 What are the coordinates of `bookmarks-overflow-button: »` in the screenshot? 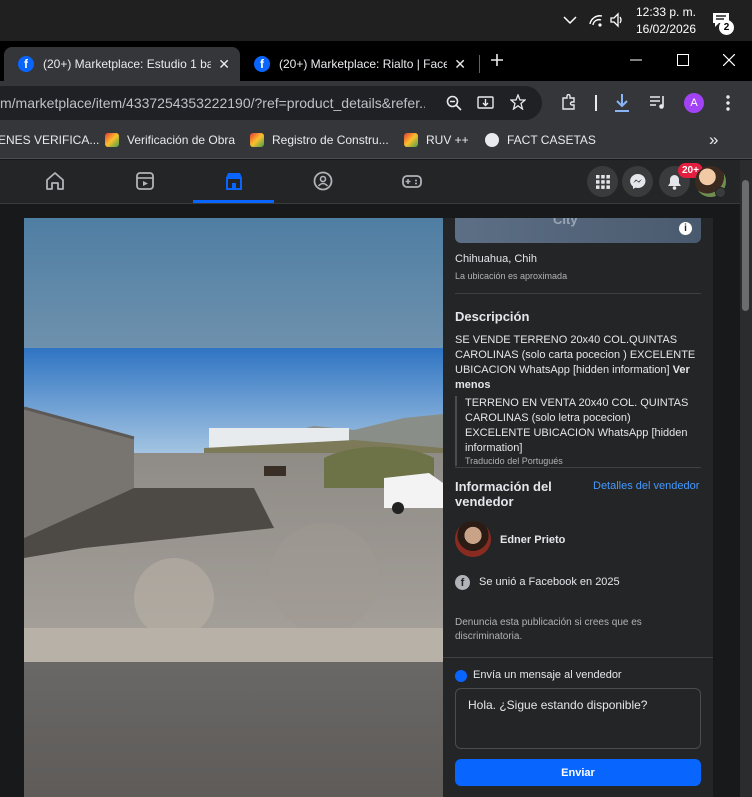 It's located at (713, 140).